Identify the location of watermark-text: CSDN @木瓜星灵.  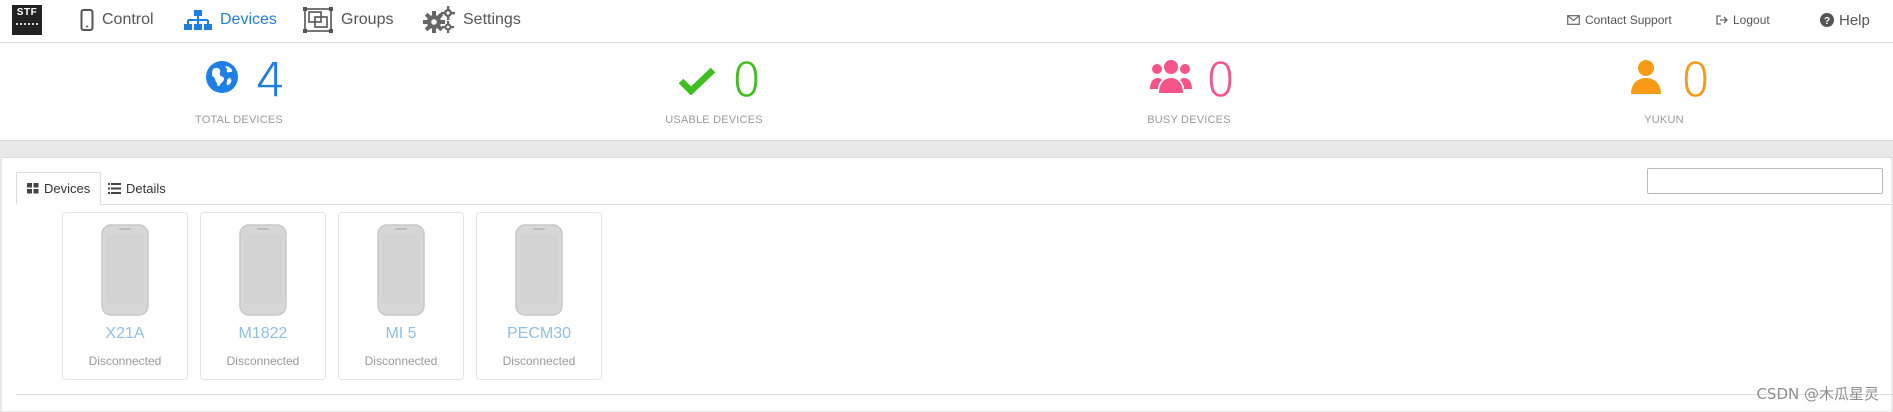
(1817, 394).